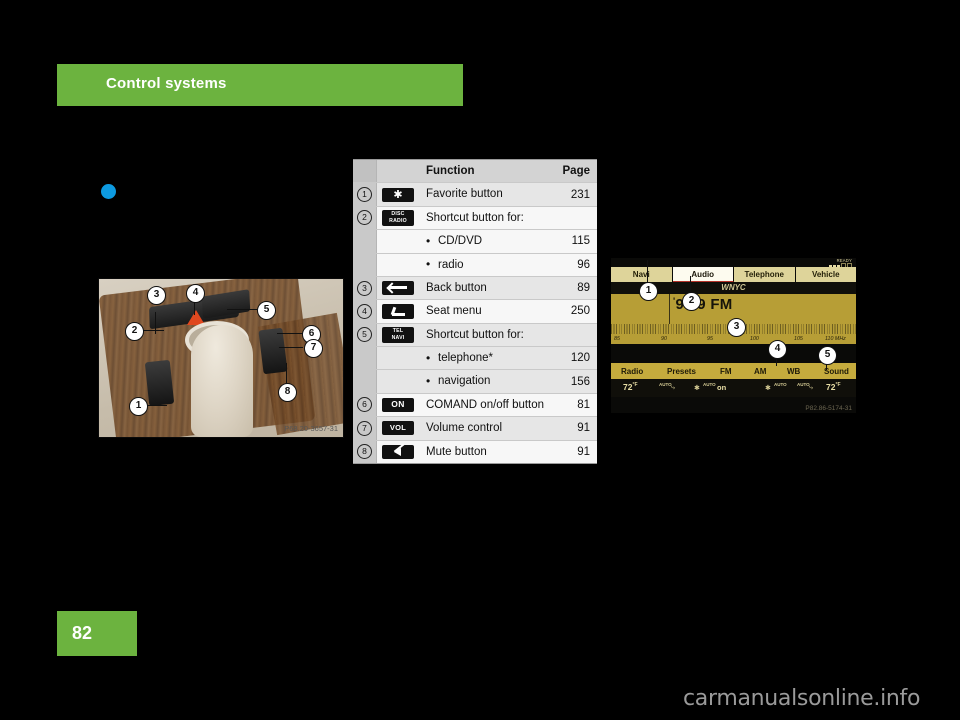 The height and width of the screenshot is (720, 960). I want to click on row-function-label: Seat menu, so click(454, 311).